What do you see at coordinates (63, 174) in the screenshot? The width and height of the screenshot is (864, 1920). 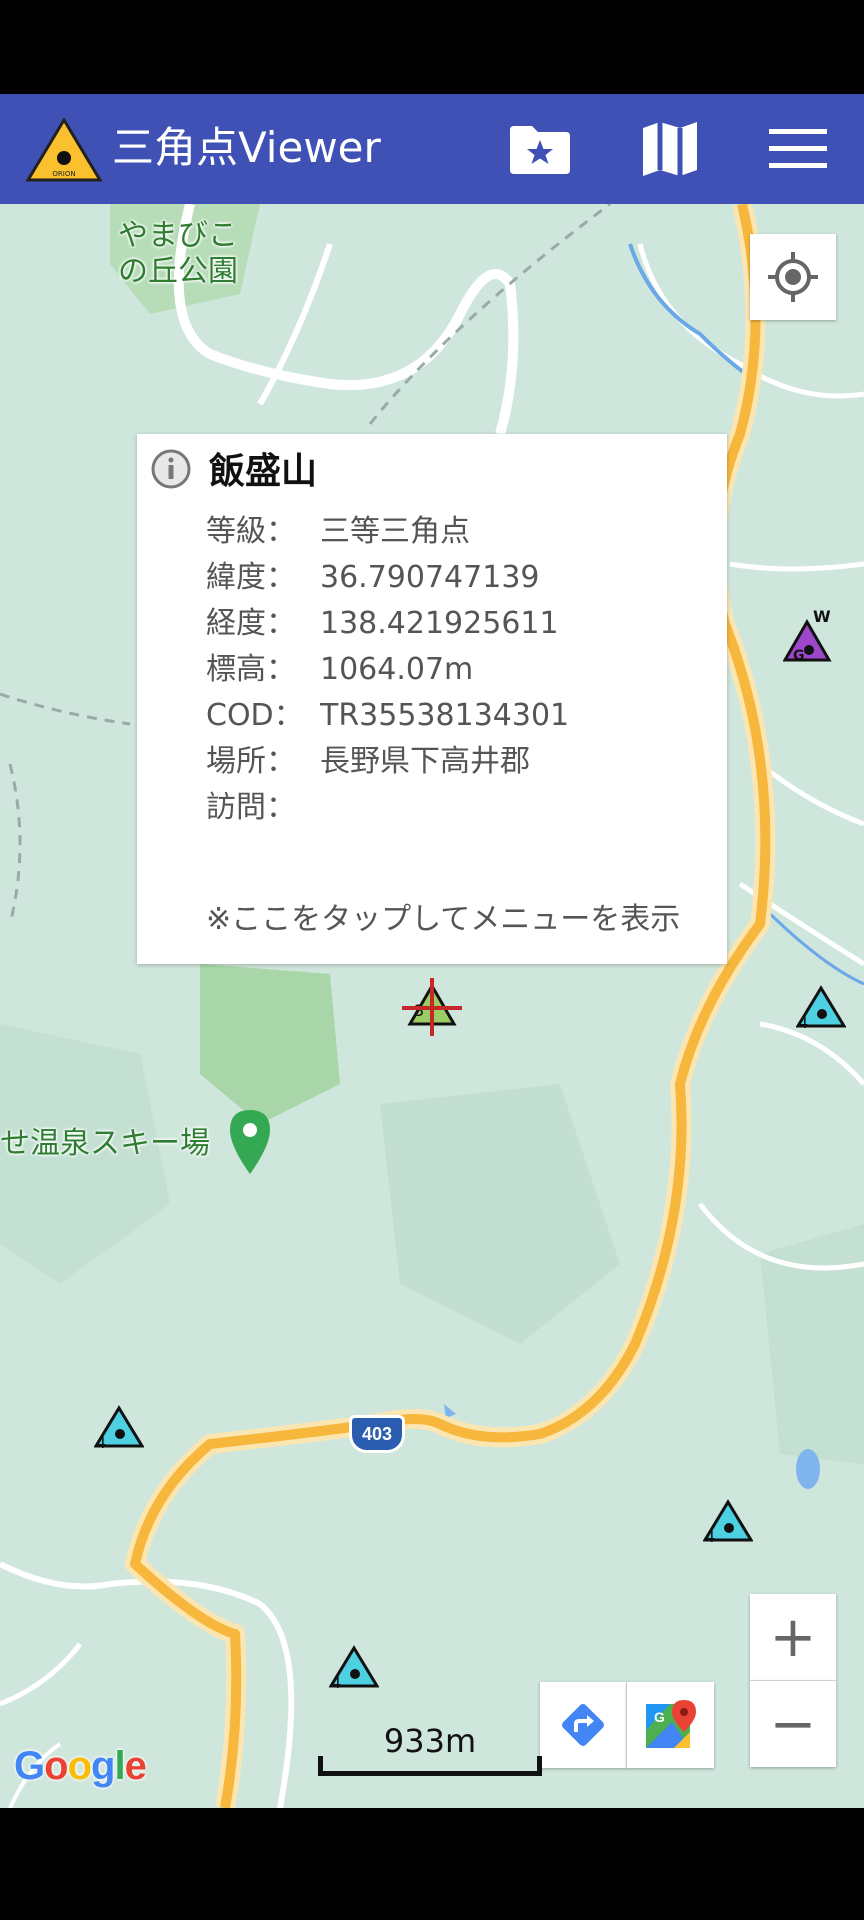 I see `svg-text: ORION` at bounding box center [63, 174].